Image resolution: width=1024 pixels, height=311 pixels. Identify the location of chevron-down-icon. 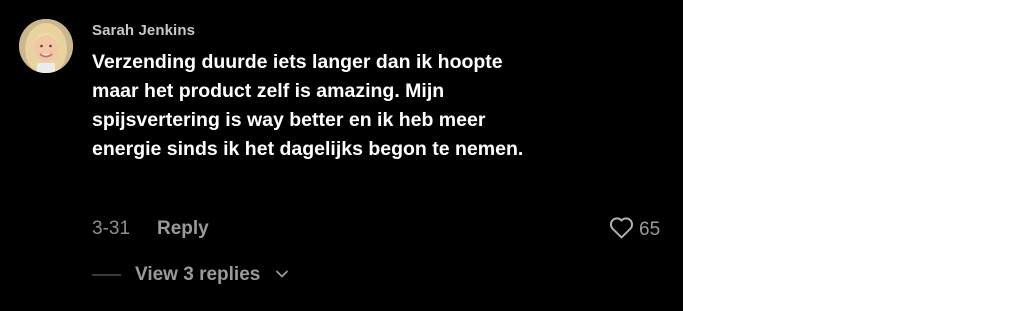
(282, 275).